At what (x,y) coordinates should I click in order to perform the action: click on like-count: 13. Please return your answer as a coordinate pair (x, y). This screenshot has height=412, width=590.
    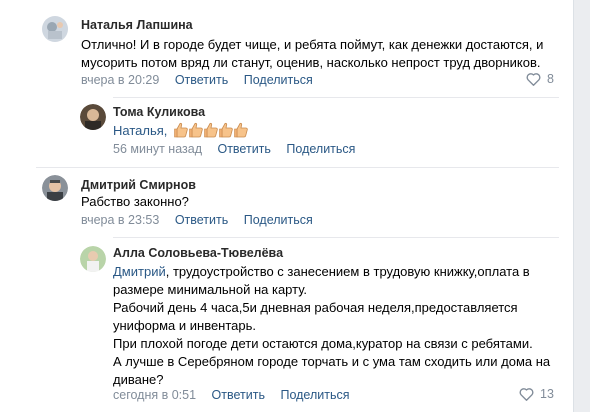
    Looking at the image, I should click on (547, 394).